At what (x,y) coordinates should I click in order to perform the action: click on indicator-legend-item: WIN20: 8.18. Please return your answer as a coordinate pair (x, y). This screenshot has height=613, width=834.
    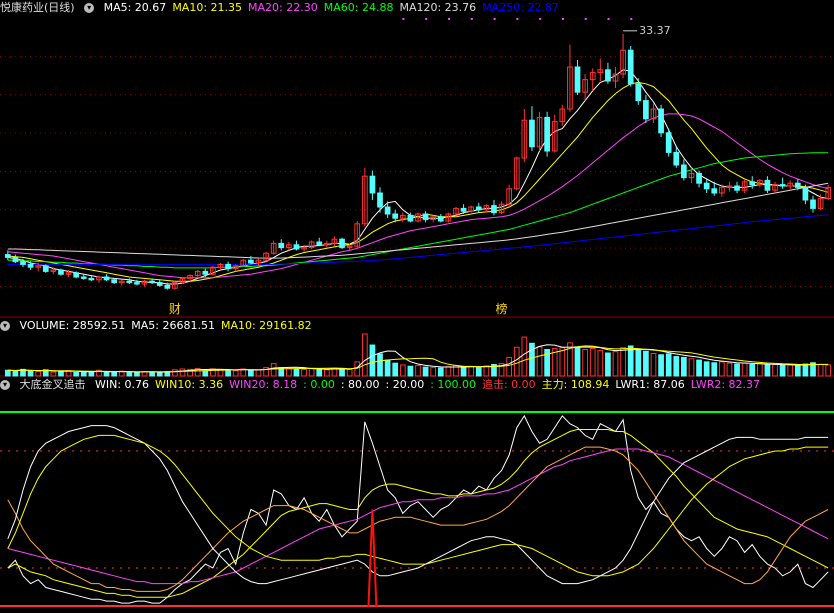
    Looking at the image, I should click on (263, 384).